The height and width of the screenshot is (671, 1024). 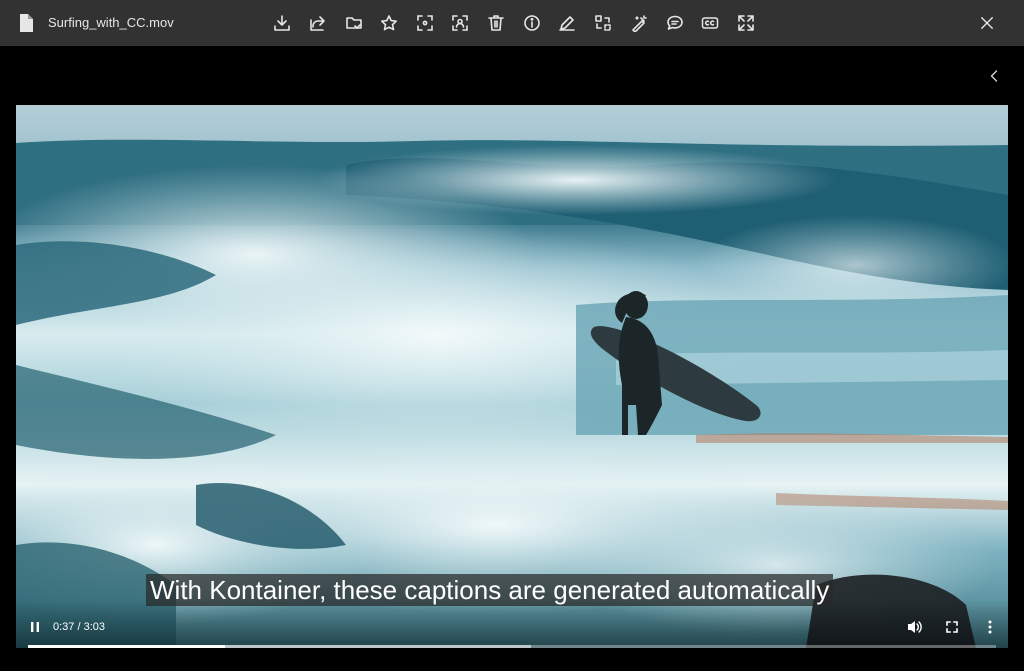 What do you see at coordinates (512, 646) in the screenshot?
I see `seek-bar` at bounding box center [512, 646].